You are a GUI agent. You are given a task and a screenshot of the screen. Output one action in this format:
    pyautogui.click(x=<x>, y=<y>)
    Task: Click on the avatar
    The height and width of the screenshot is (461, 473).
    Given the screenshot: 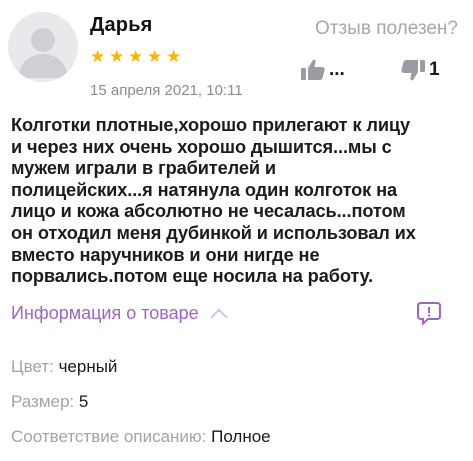 What is the action you would take?
    pyautogui.click(x=43, y=47)
    